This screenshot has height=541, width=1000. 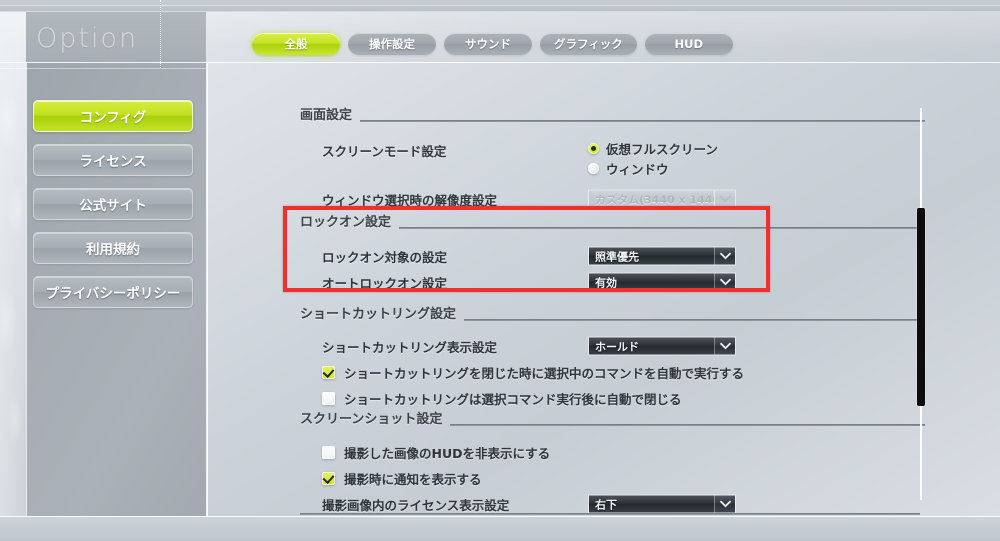 I want to click on radio-option-window: ウィンドウ, so click(x=653, y=168).